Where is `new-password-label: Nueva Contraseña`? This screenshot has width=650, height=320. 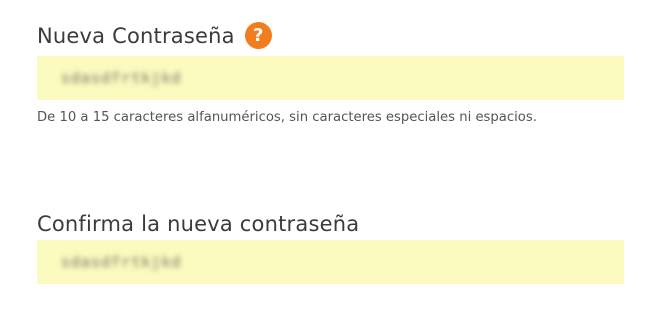
new-password-label: Nueva Contraseña is located at coordinates (136, 35).